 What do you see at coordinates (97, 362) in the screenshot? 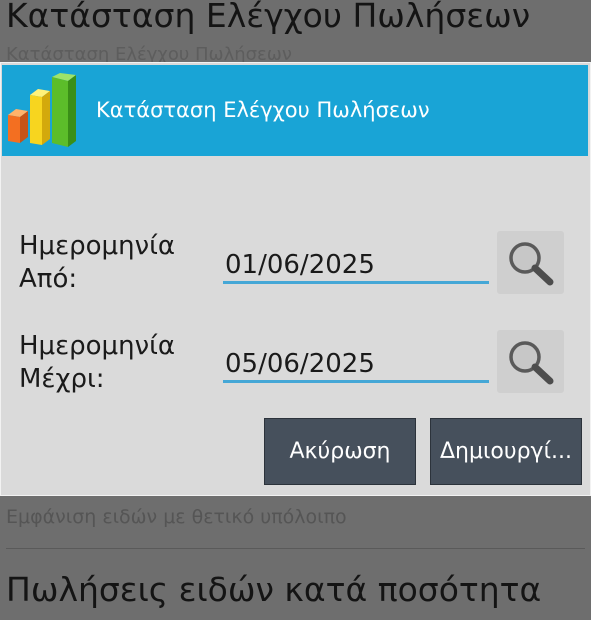
I see `to-date-label: Ημερομηνία Μέχρι:` at bounding box center [97, 362].